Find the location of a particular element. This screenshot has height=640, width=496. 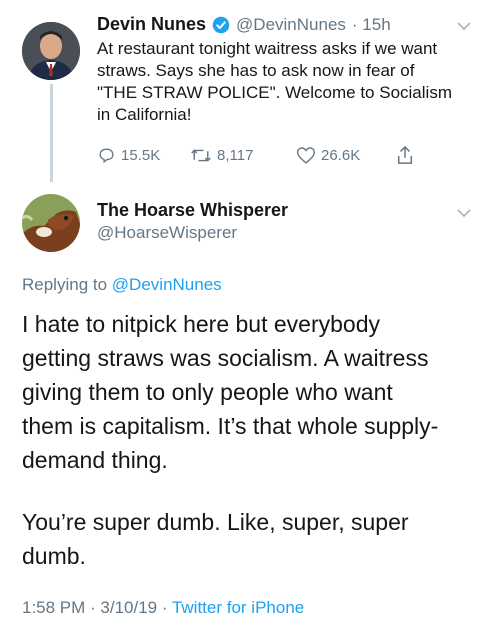

like-count: 26.6K is located at coordinates (341, 155).